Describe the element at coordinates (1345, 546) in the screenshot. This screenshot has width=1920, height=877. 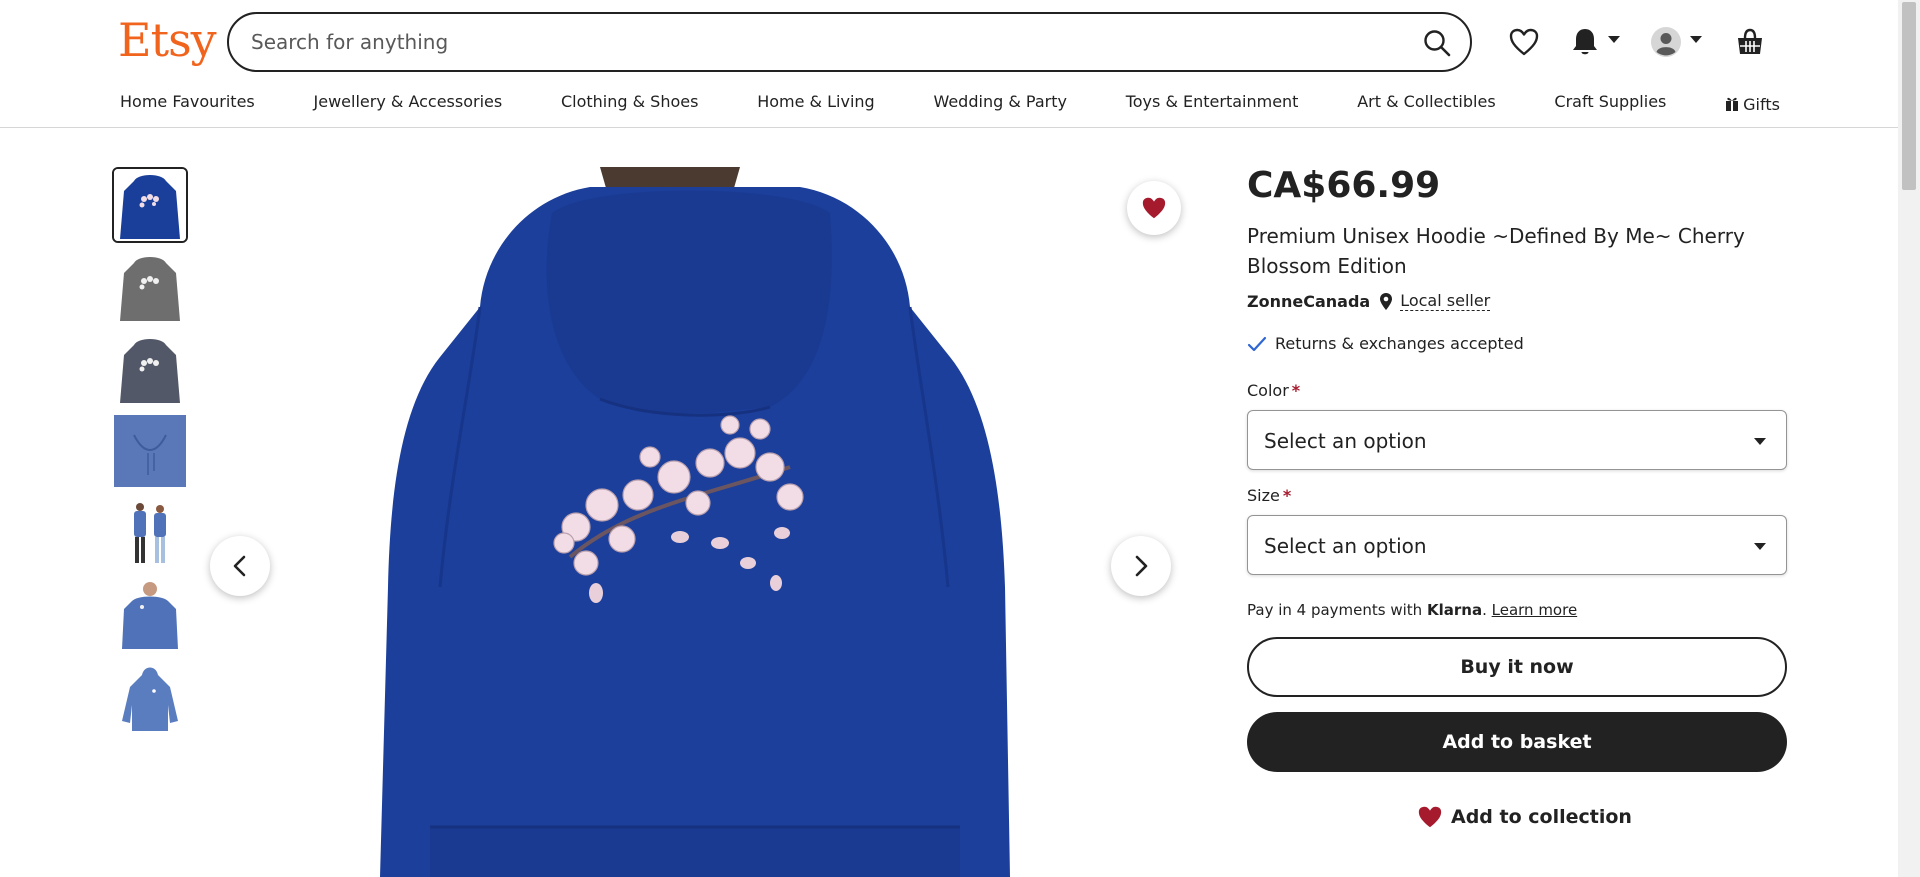
I see `size-select-value: Select an option` at that location.